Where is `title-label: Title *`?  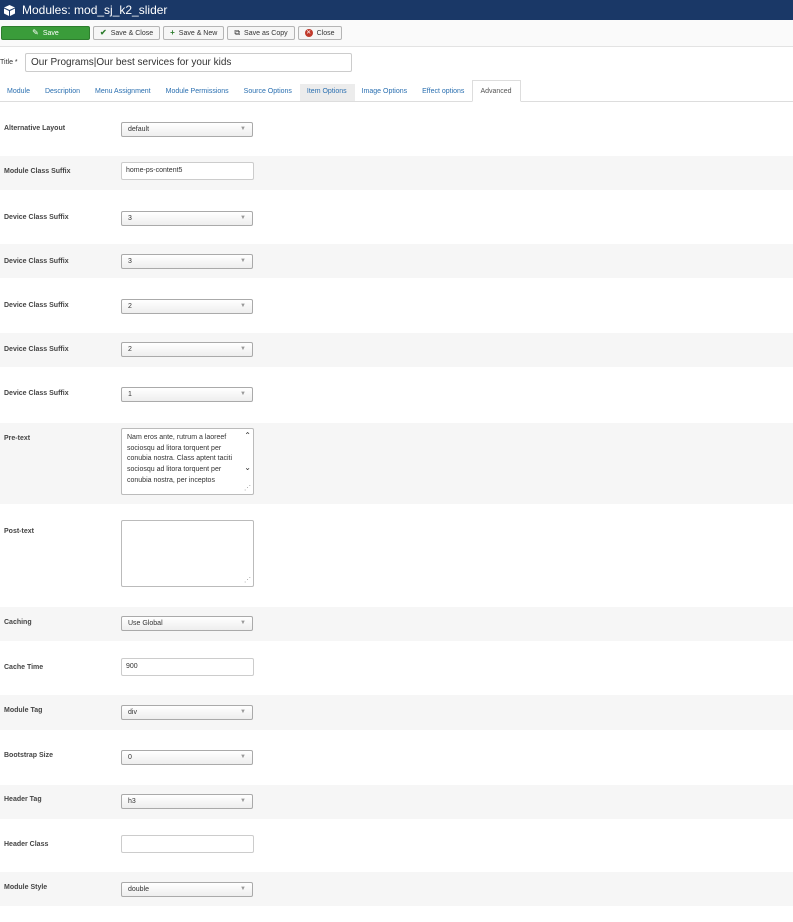 title-label: Title * is located at coordinates (9, 62).